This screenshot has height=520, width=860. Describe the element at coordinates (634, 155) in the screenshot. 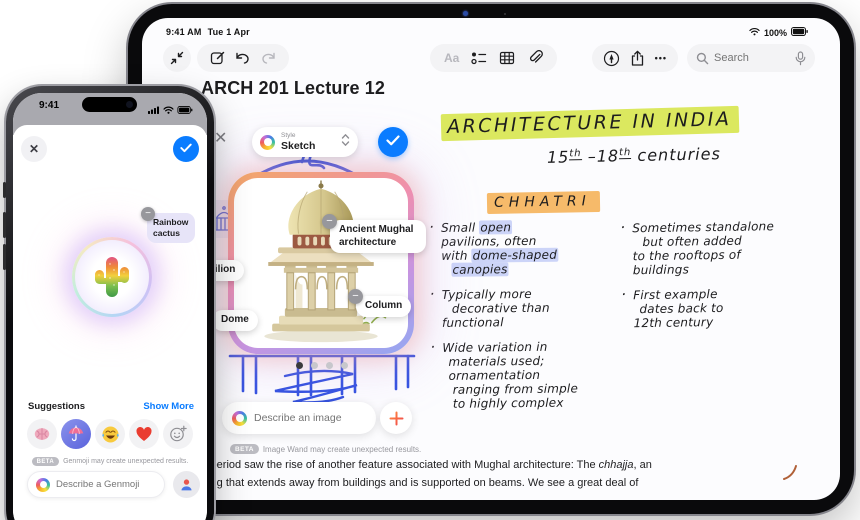

I see `handwritten-dates: 15th –18th centuries` at that location.